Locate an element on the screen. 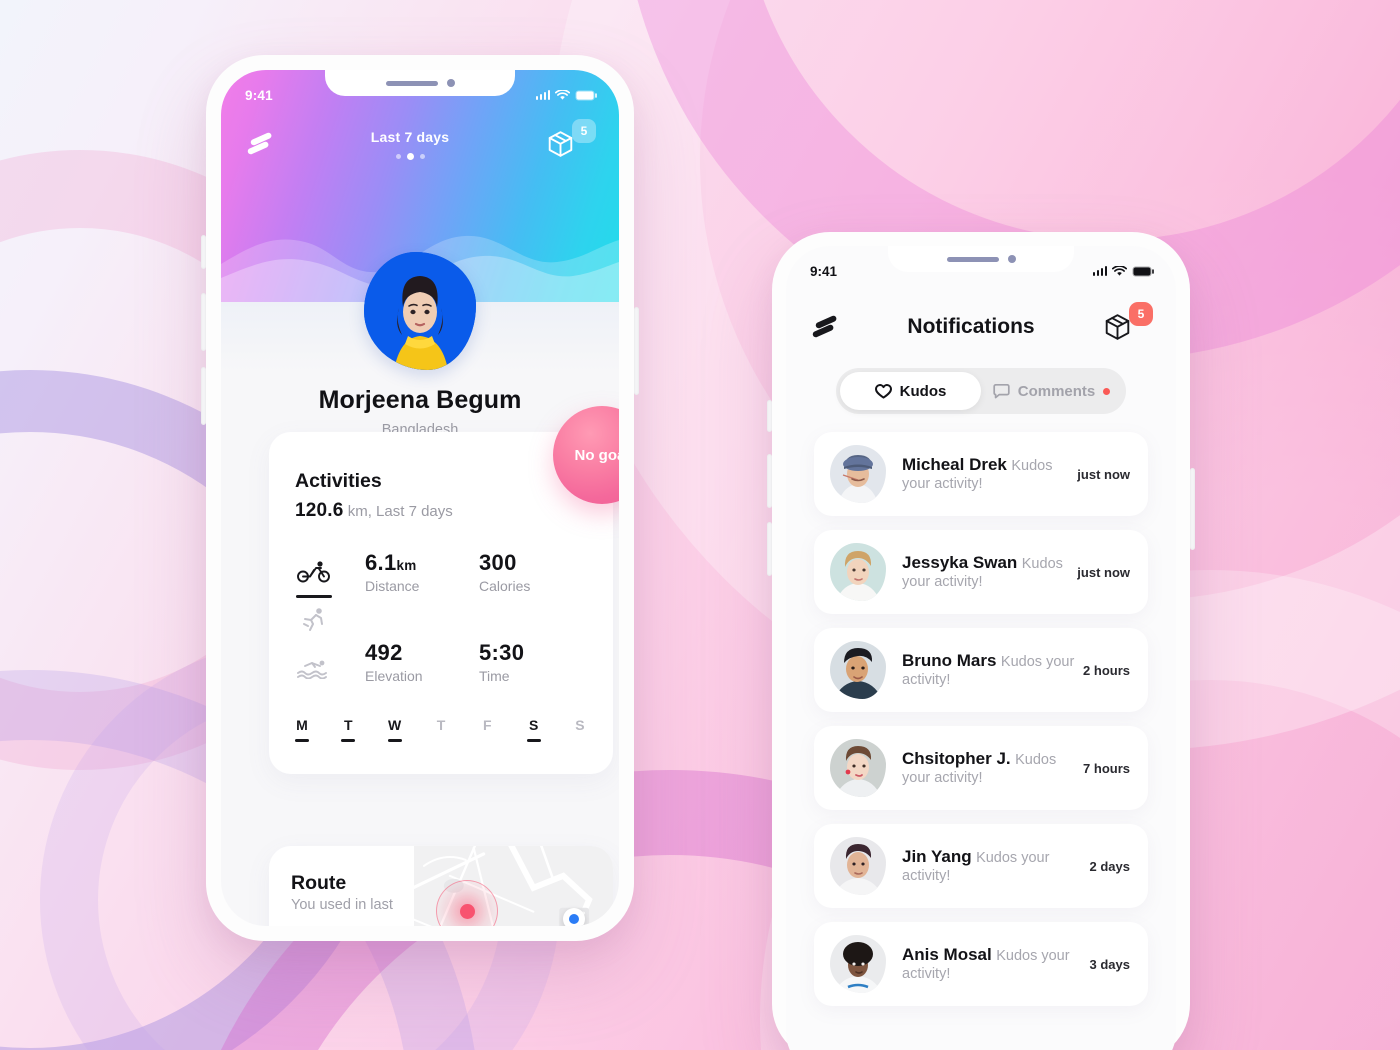  stat-time-value: 5:30 is located at coordinates (502, 652).